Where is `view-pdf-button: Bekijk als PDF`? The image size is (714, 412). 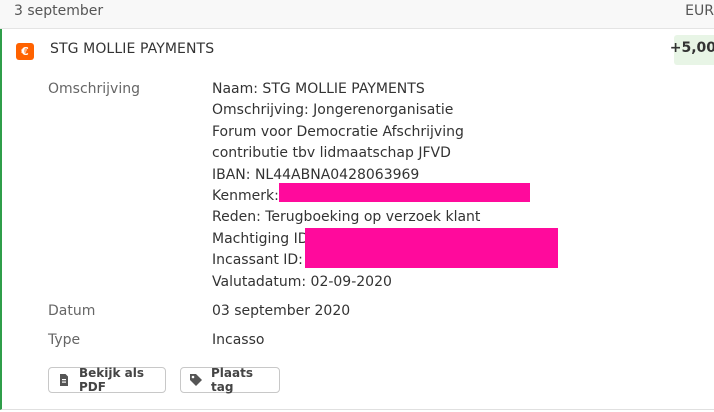 view-pdf-button: Bekijk als PDF is located at coordinates (107, 380).